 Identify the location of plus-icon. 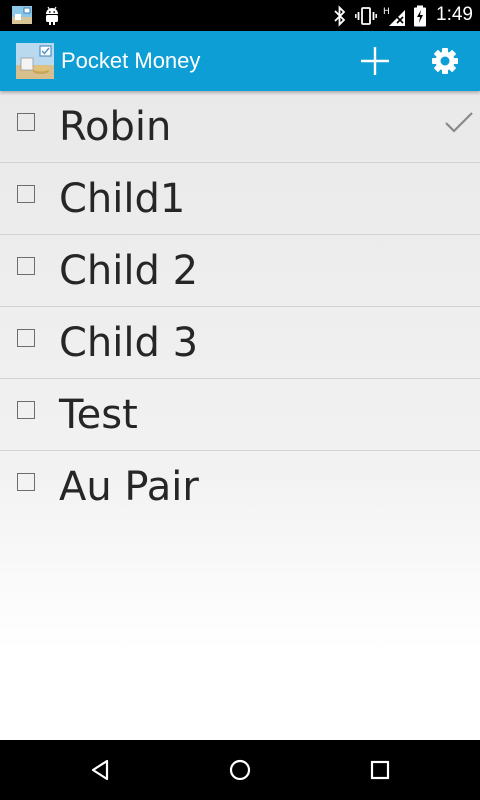
(375, 61).